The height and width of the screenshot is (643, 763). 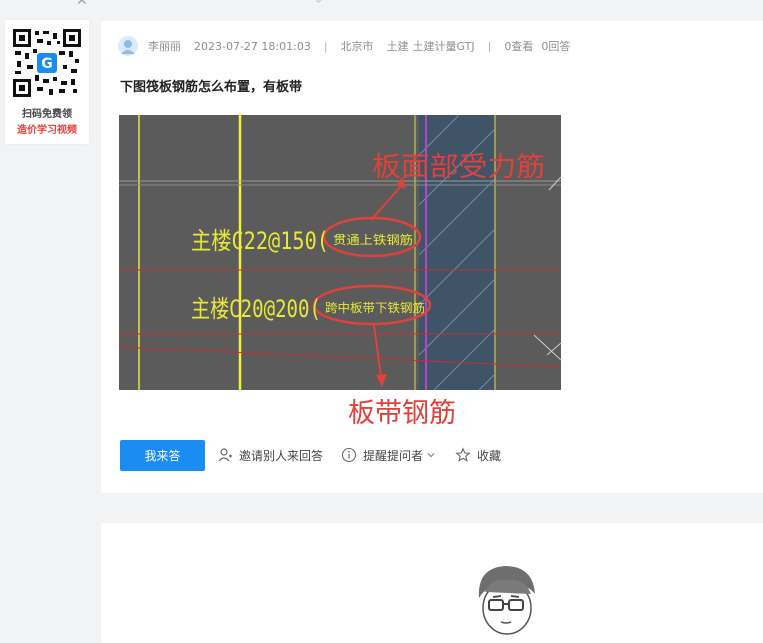 What do you see at coordinates (47, 114) in the screenshot?
I see `qr-promo-text: 扫码免费领` at bounding box center [47, 114].